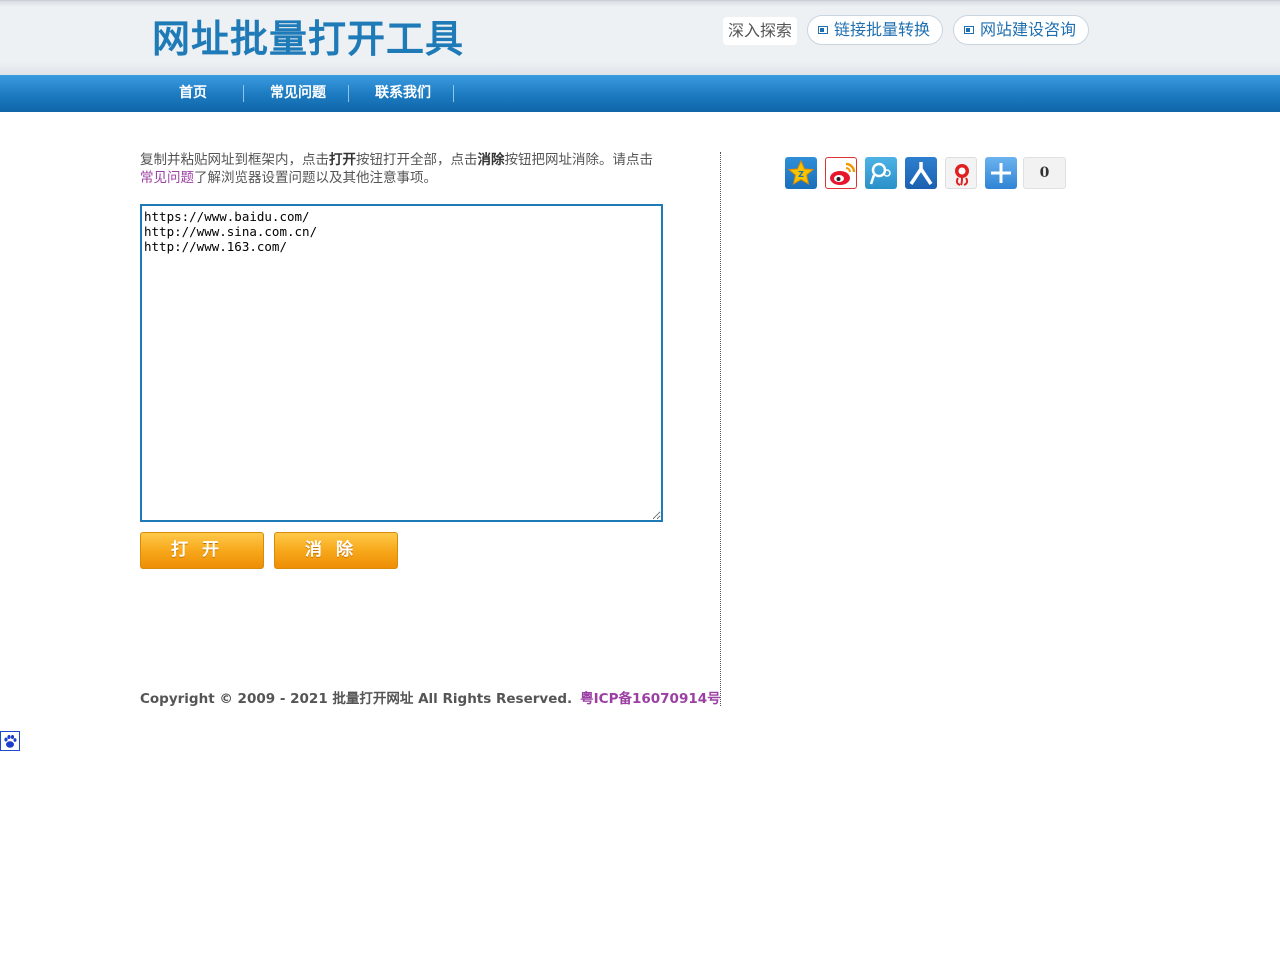  Describe the element at coordinates (881, 173) in the screenshot. I see `tencent-weibo-icon` at that location.